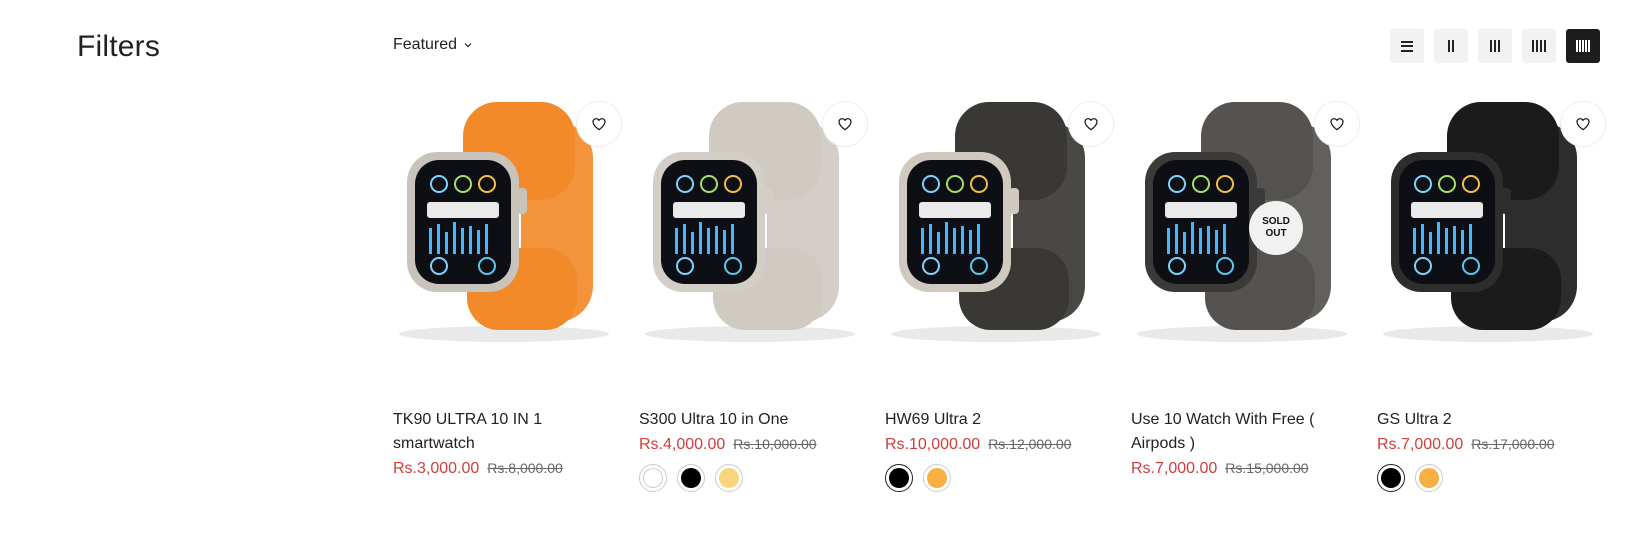 This screenshot has width=1652, height=538. I want to click on five-columns-icon, so click(1583, 46).